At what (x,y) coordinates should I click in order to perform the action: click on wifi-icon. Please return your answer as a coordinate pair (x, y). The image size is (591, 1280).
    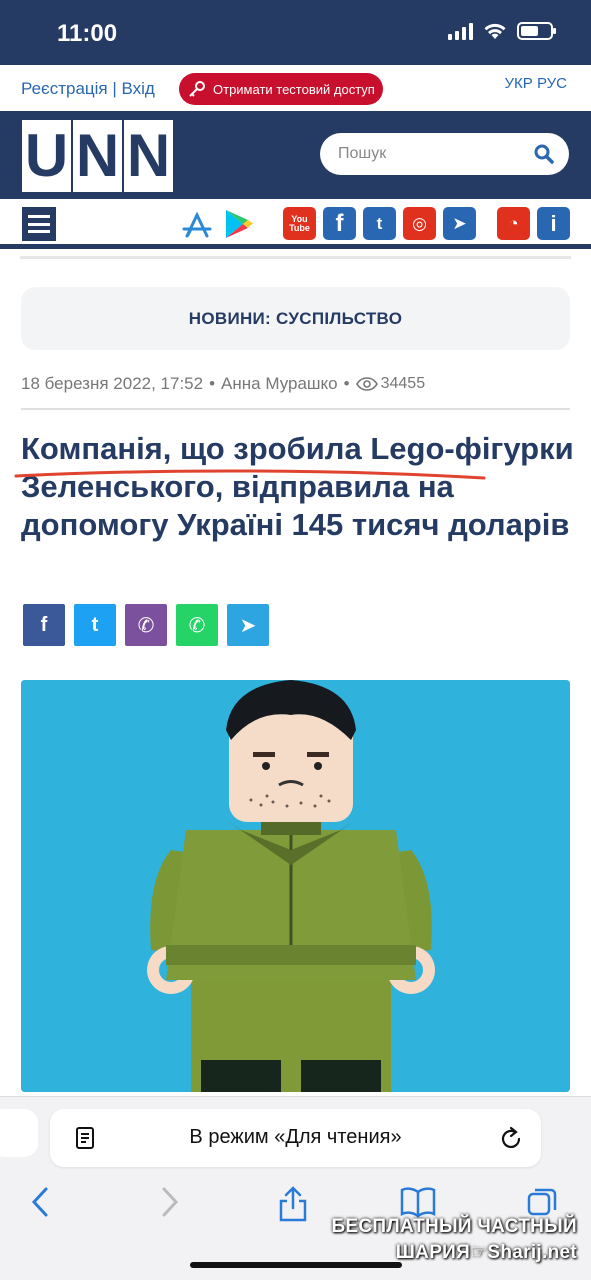
    Looking at the image, I should click on (495, 31).